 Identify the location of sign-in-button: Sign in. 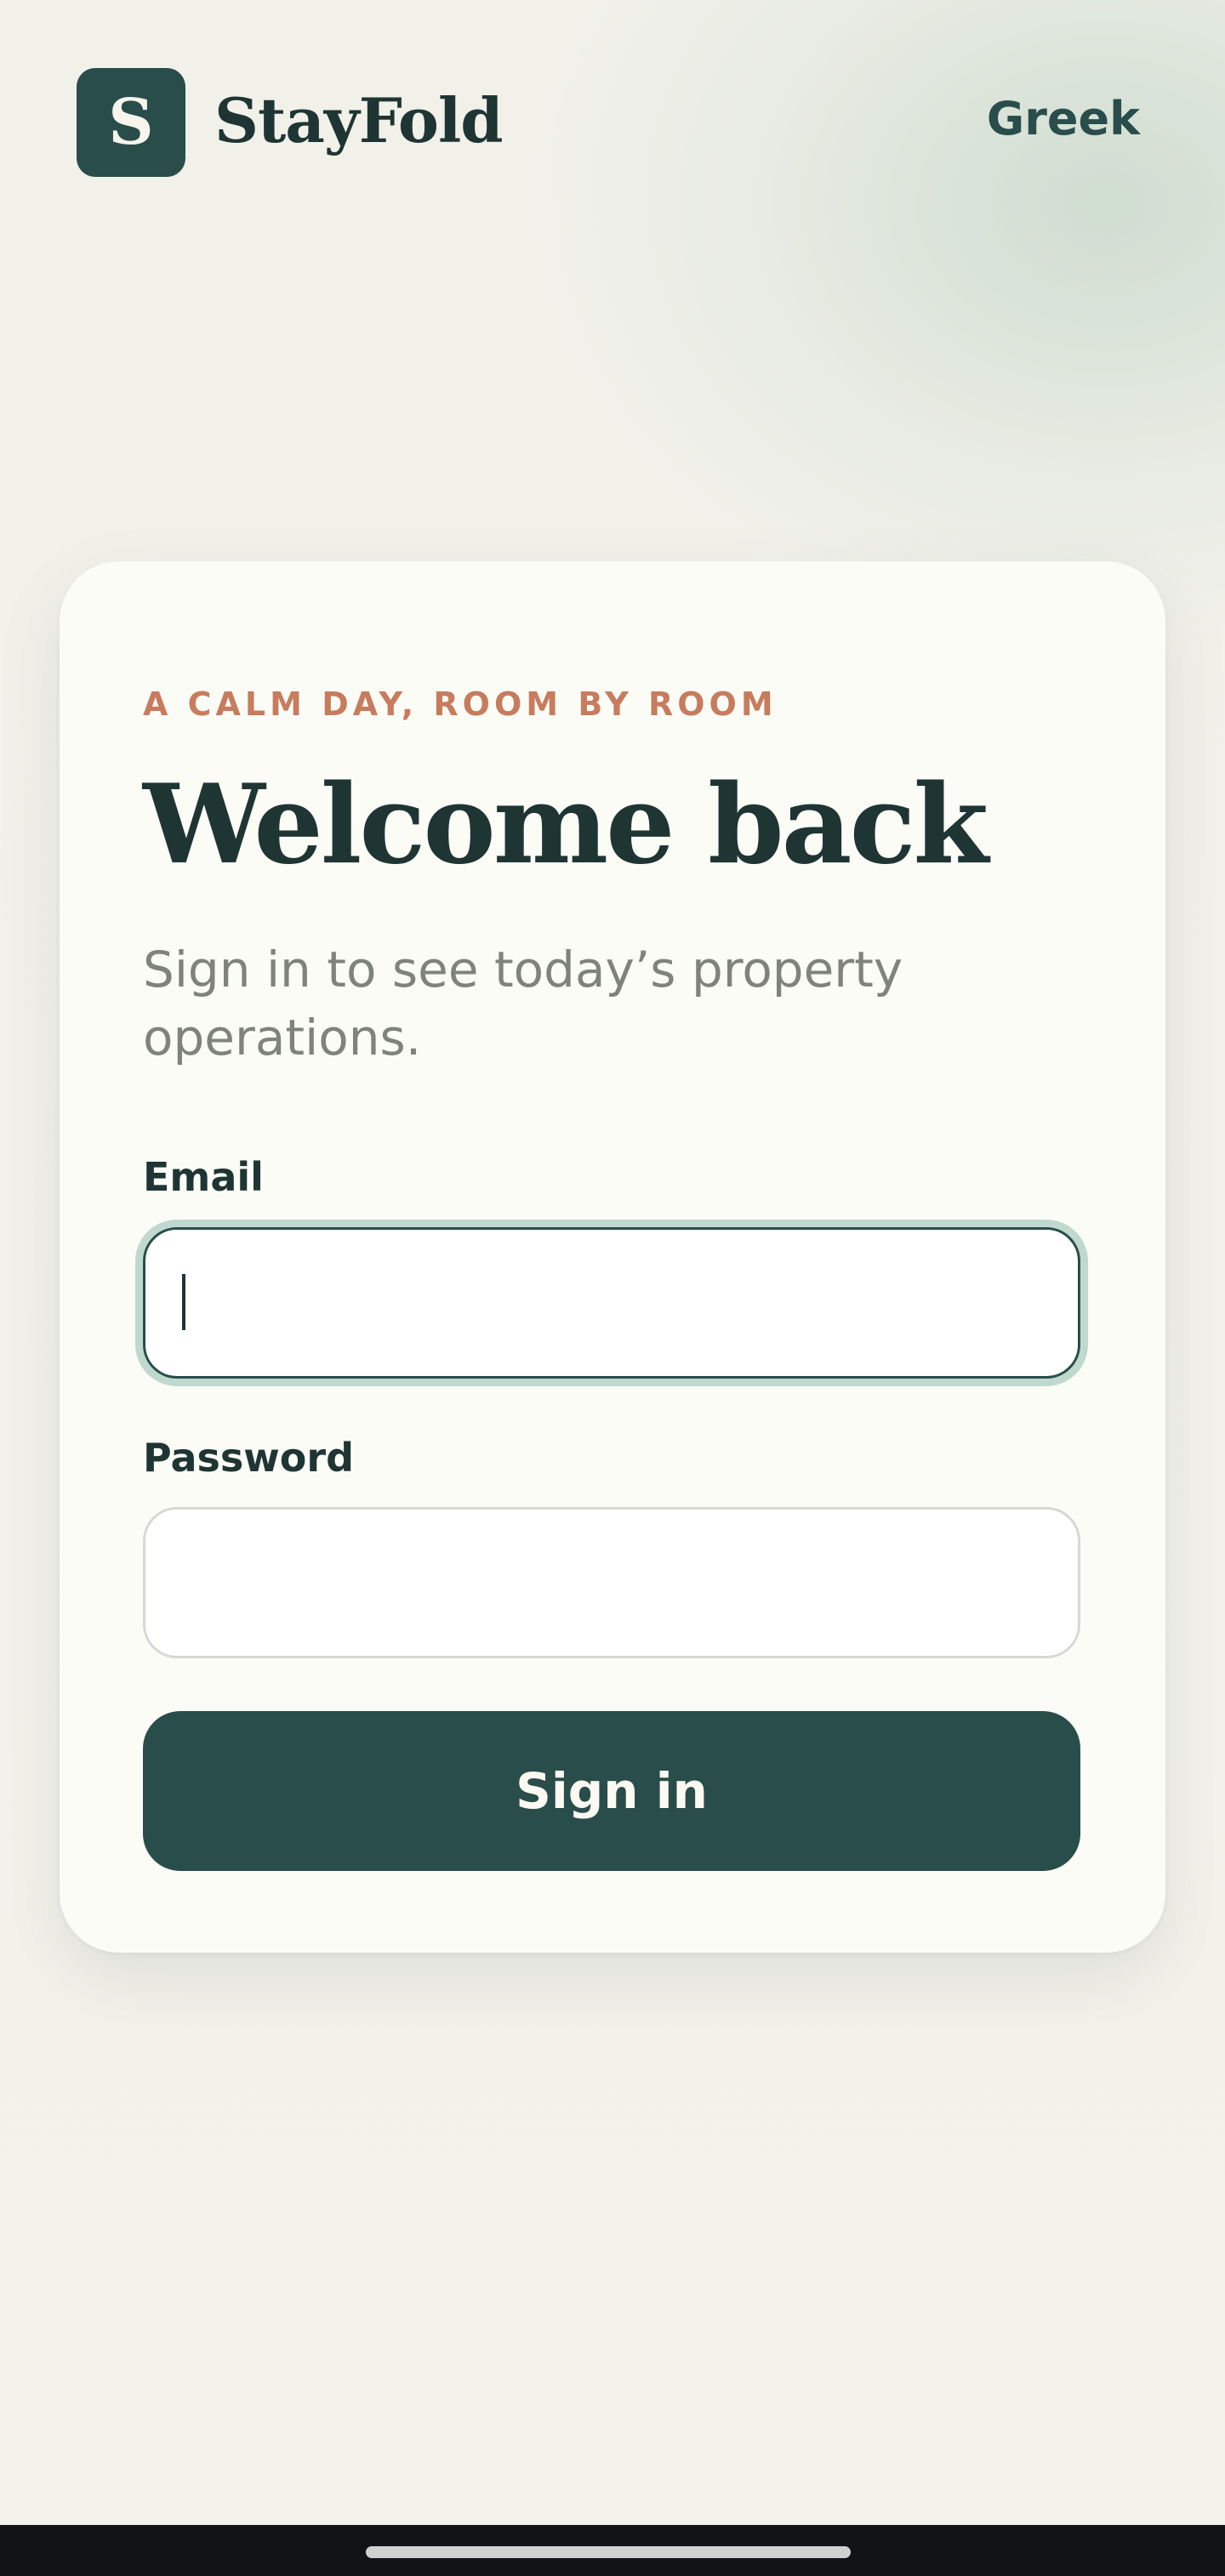
(611, 1791).